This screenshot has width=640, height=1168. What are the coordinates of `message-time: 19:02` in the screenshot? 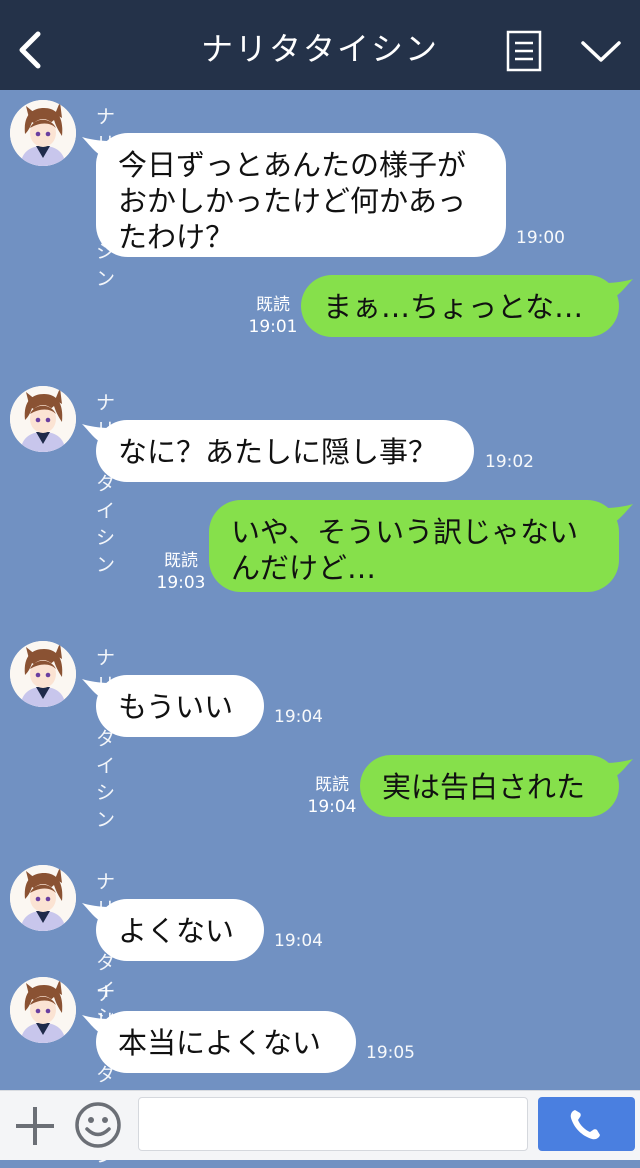 It's located at (509, 462).